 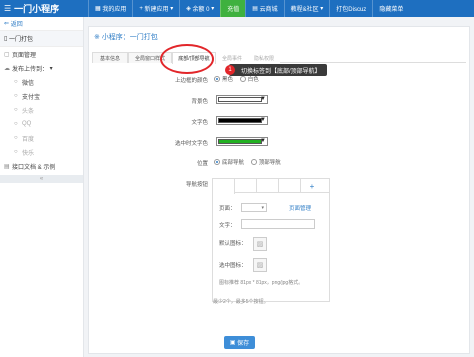 What do you see at coordinates (37, 9) in the screenshot?
I see `logo-text: 一门小程序` at bounding box center [37, 9].